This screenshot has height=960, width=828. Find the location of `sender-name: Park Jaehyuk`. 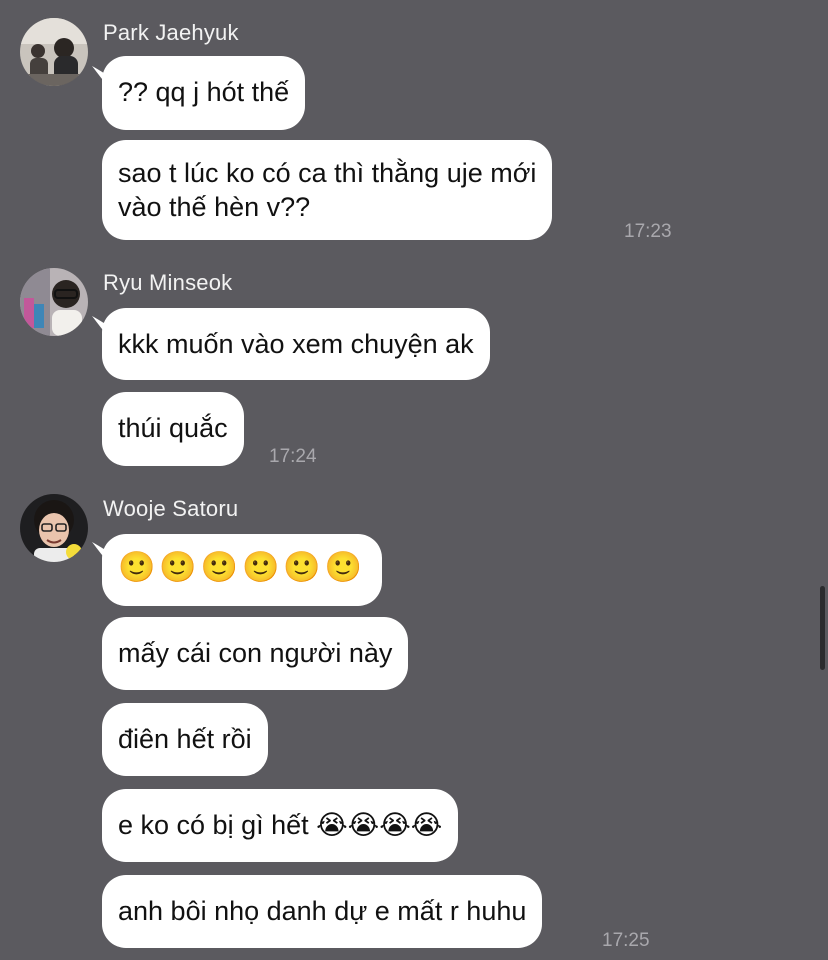

sender-name: Park Jaehyuk is located at coordinates (171, 32).